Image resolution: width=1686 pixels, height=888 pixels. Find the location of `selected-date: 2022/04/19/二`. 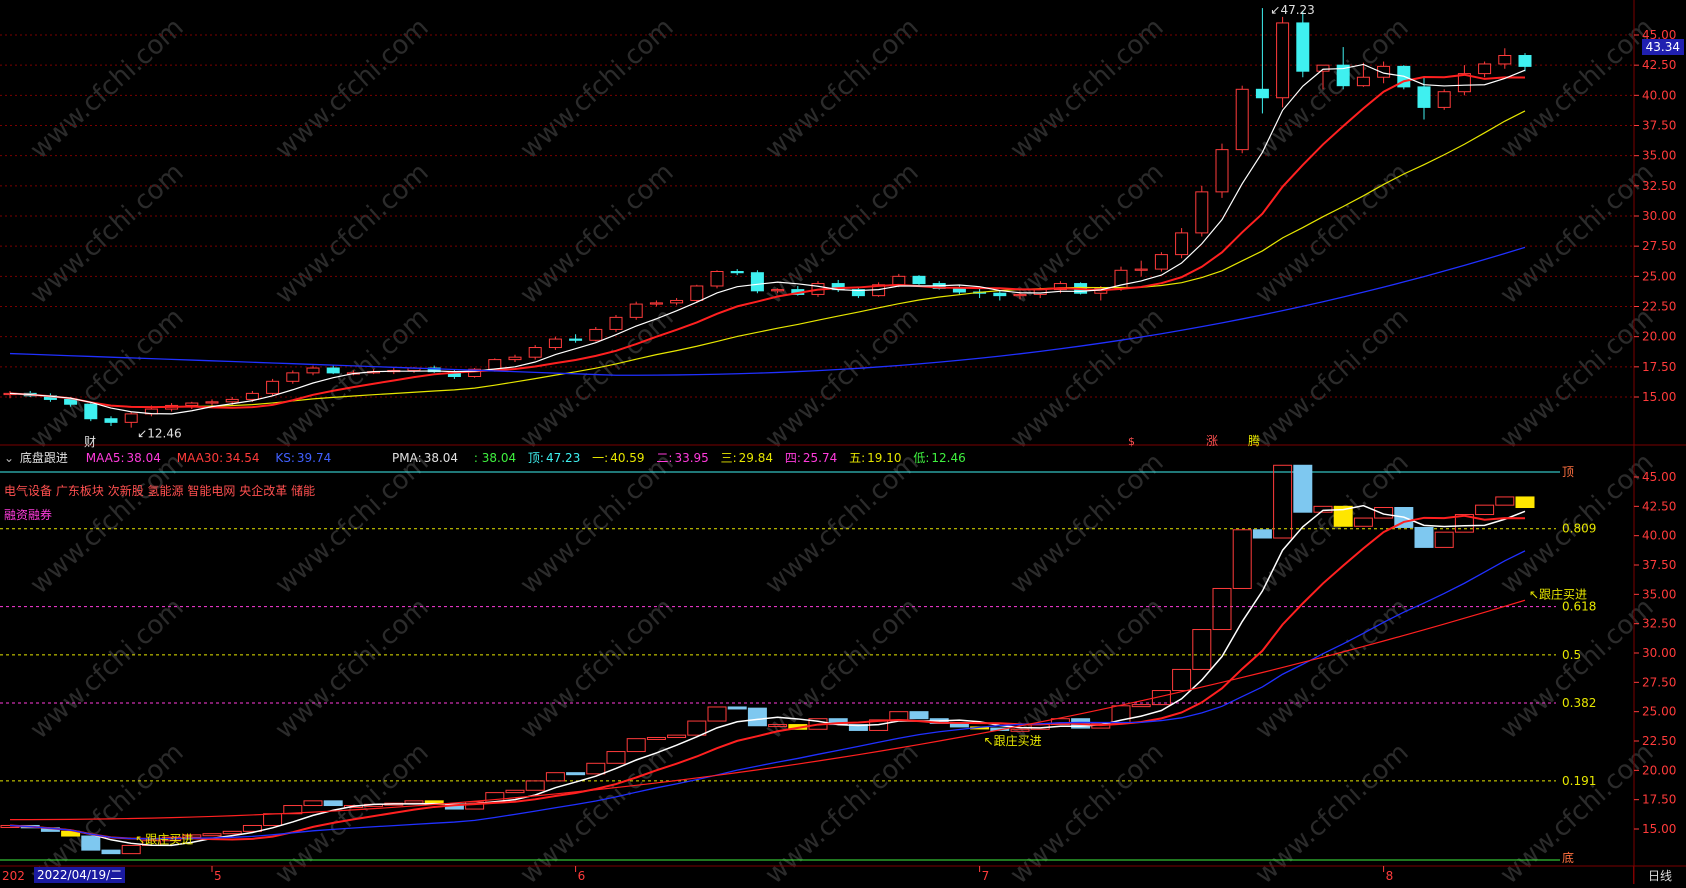

selected-date: 2022/04/19/二 is located at coordinates (80, 875).